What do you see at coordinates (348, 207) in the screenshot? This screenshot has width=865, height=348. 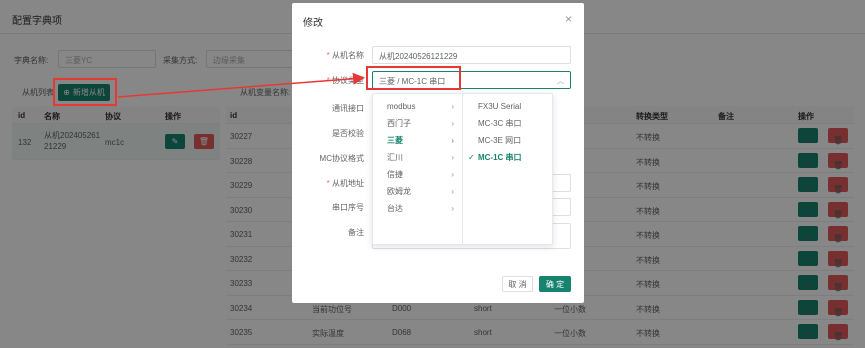 I see `serial-label: 串口序号` at bounding box center [348, 207].